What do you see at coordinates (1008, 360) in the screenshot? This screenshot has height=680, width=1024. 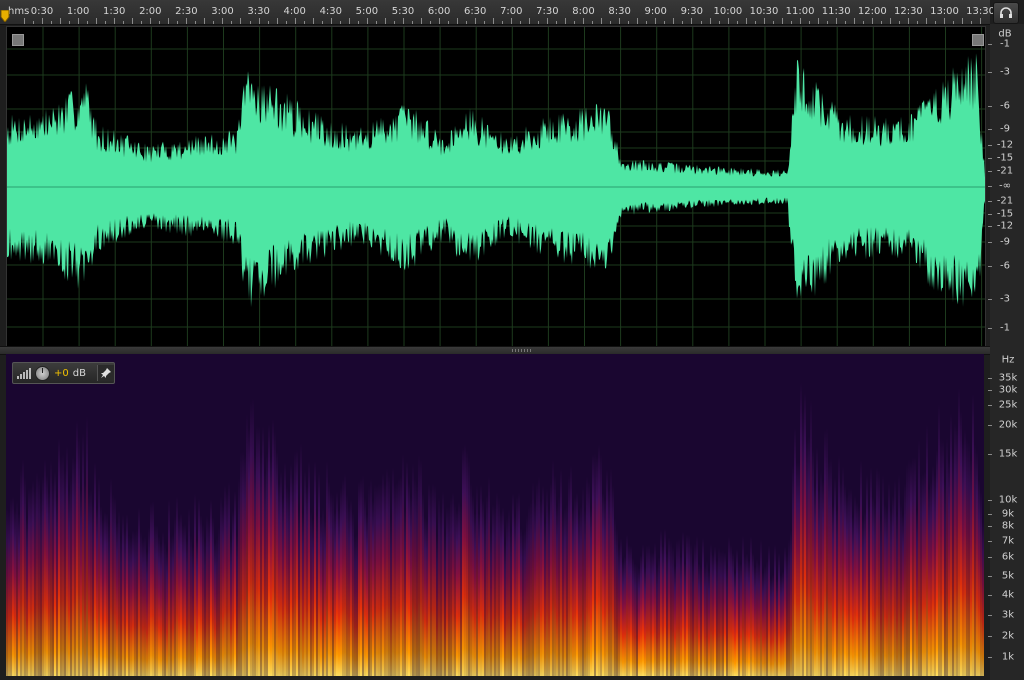 I see `hz-unit-label: Hz` at bounding box center [1008, 360].